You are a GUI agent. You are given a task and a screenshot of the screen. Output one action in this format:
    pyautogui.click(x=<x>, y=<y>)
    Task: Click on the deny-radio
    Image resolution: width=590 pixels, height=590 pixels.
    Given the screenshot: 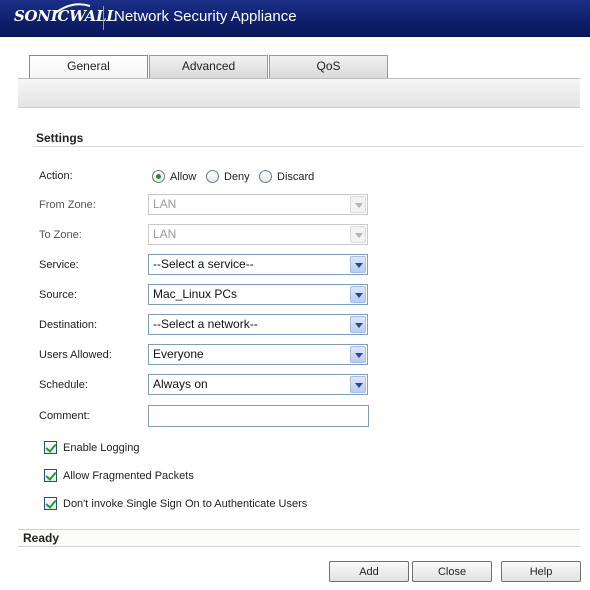 What is the action you would take?
    pyautogui.click(x=212, y=176)
    